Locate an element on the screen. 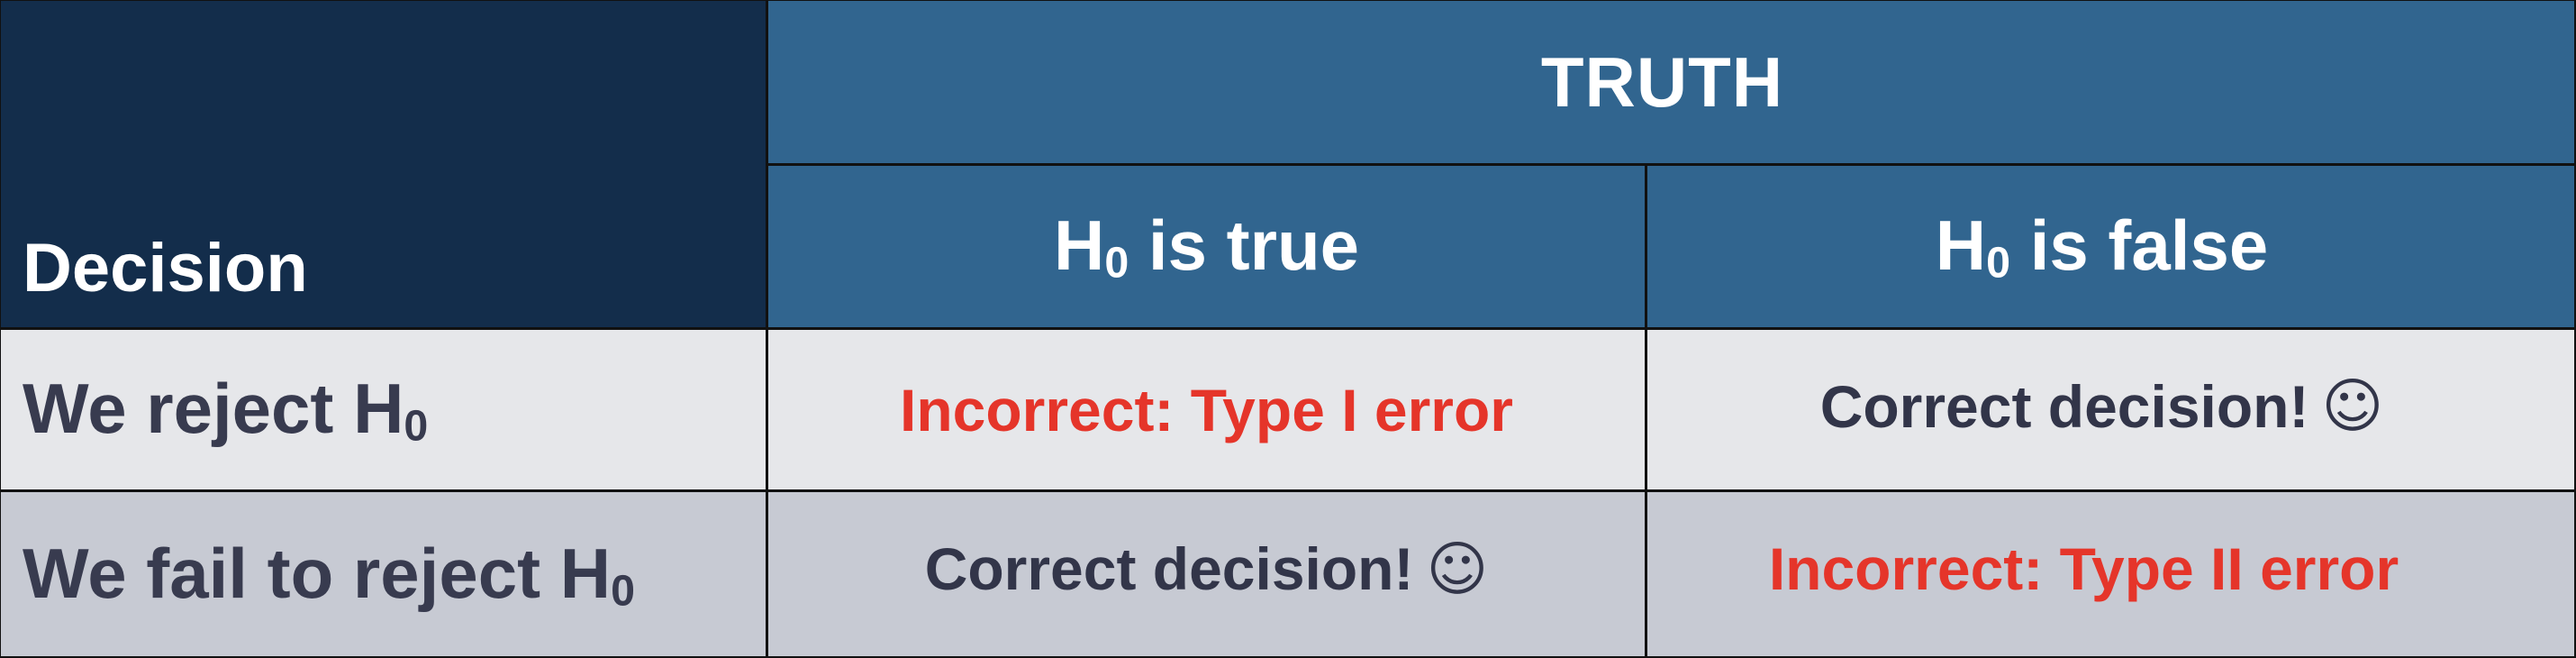 This screenshot has width=2576, height=658. column-header-label: H0 is false is located at coordinates (2102, 246).